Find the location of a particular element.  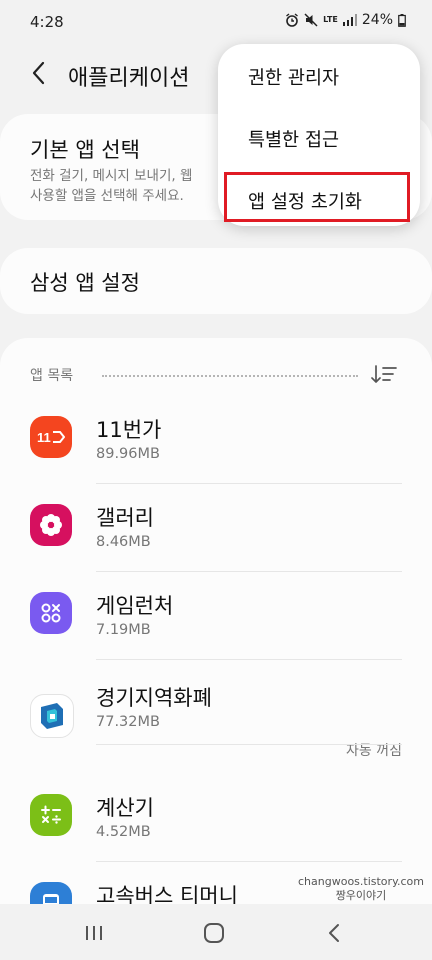

app-name: 11번가 is located at coordinates (129, 430).